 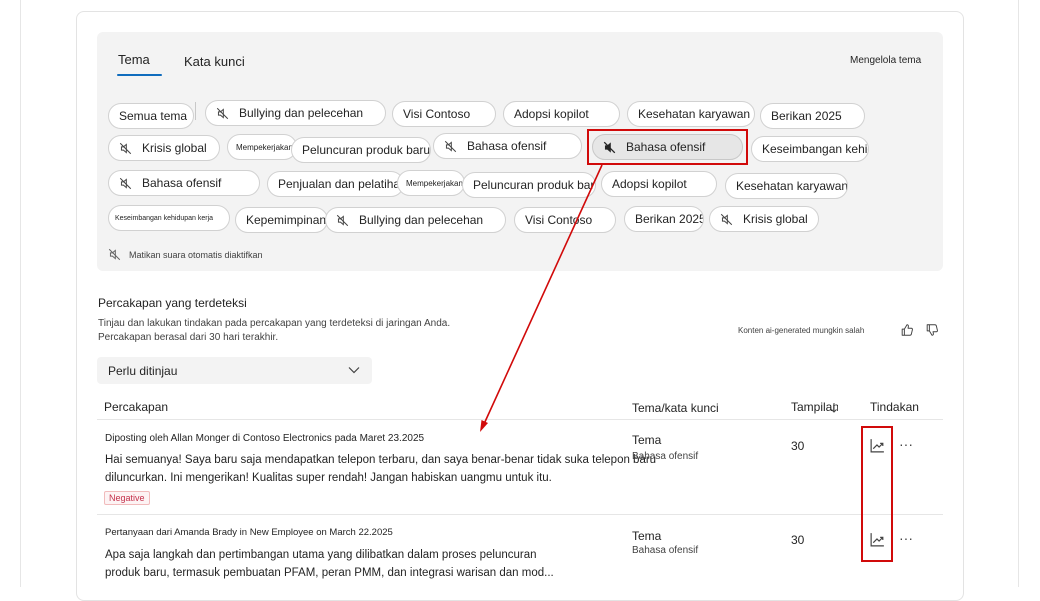 I want to click on status-filter-dropdown: Perlu ditinjau, so click(x=234, y=370).